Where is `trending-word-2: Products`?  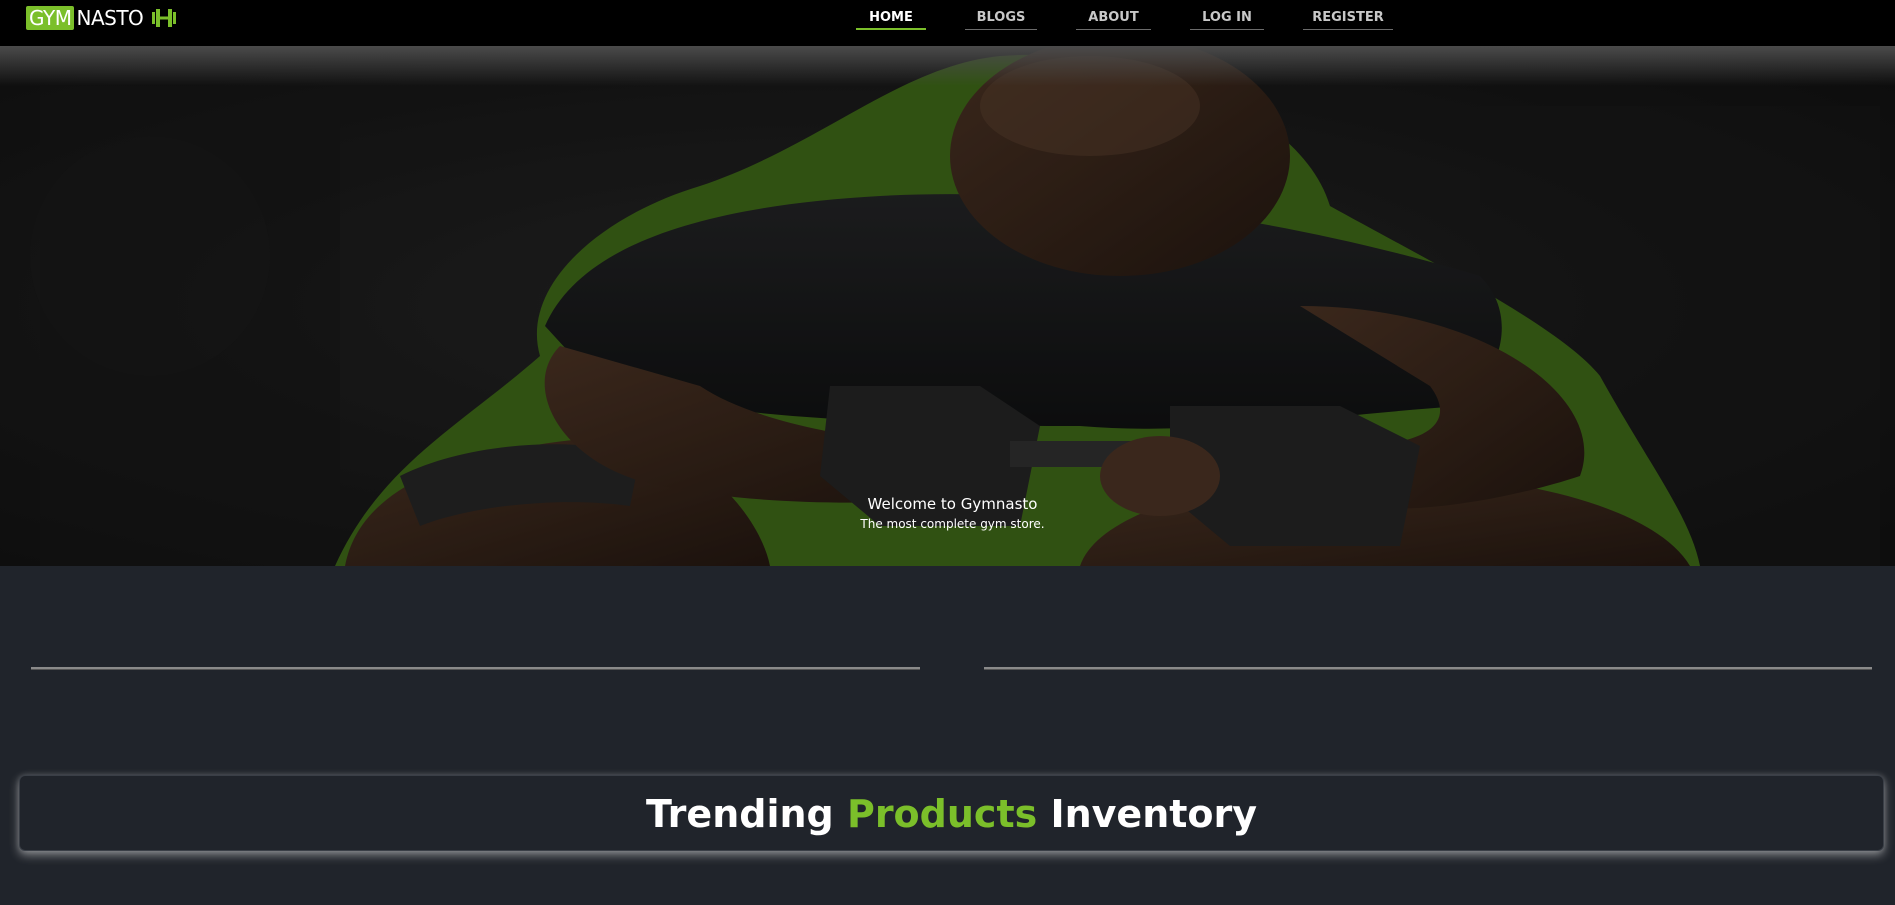
trending-word-2: Products is located at coordinates (942, 814).